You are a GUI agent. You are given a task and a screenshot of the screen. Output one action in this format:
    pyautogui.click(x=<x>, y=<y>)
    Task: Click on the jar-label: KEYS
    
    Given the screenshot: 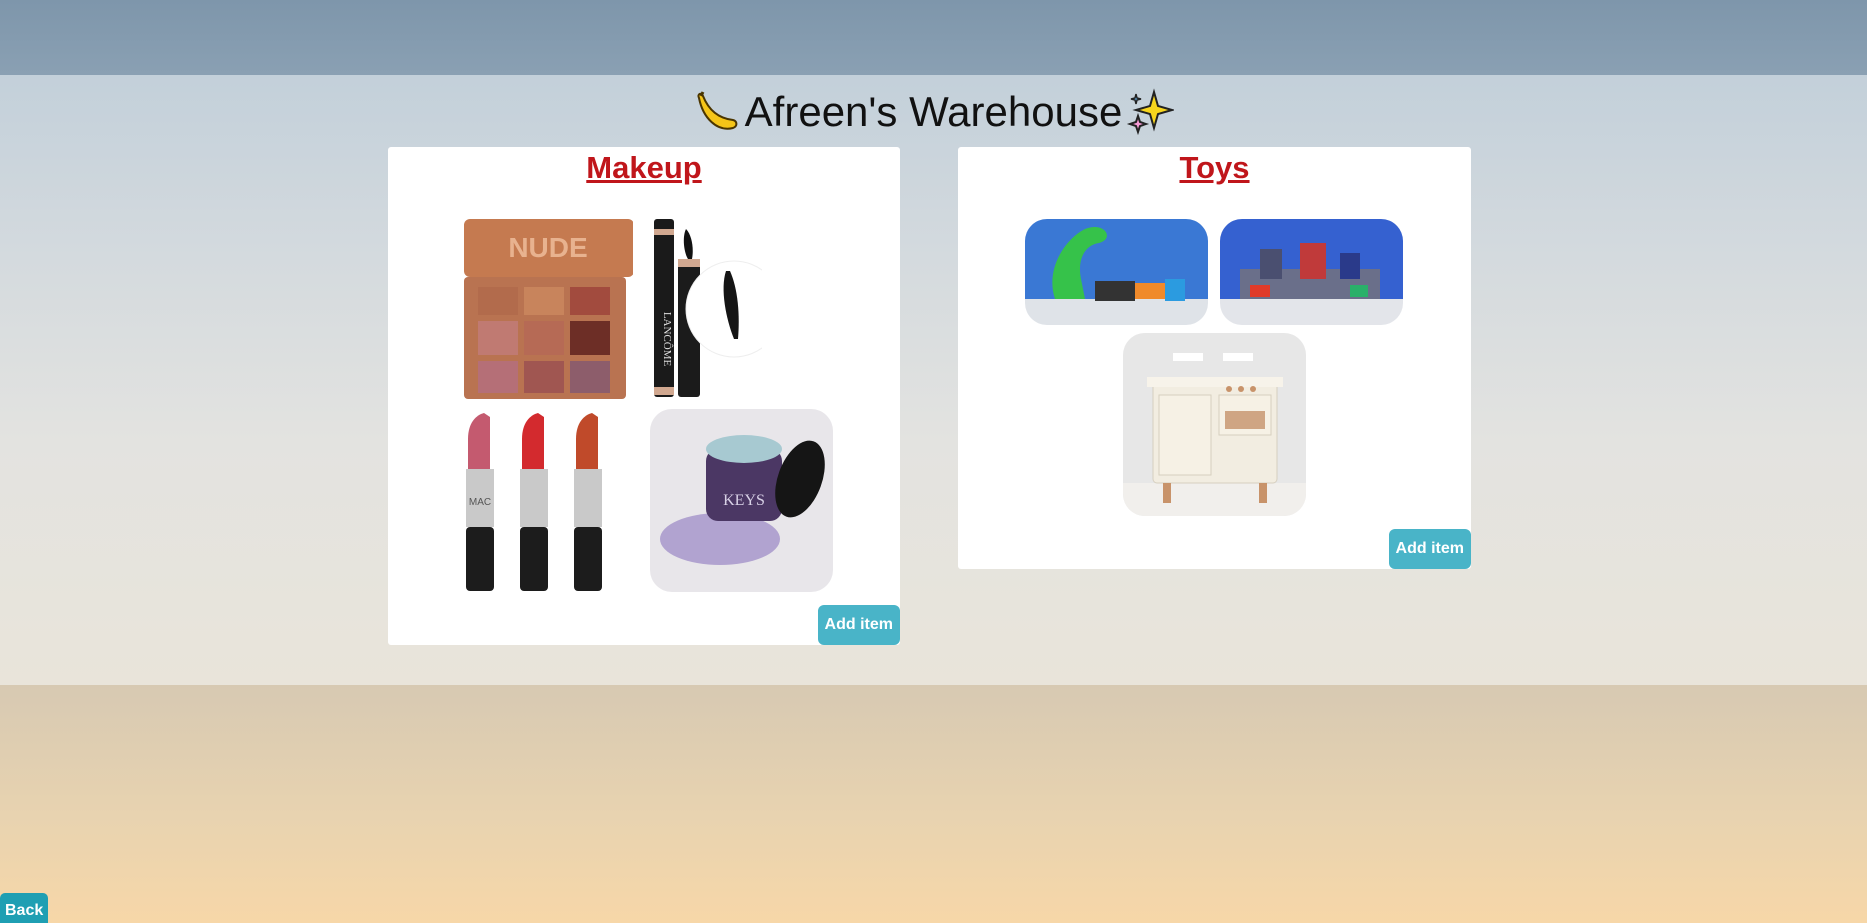 What is the action you would take?
    pyautogui.click(x=744, y=500)
    